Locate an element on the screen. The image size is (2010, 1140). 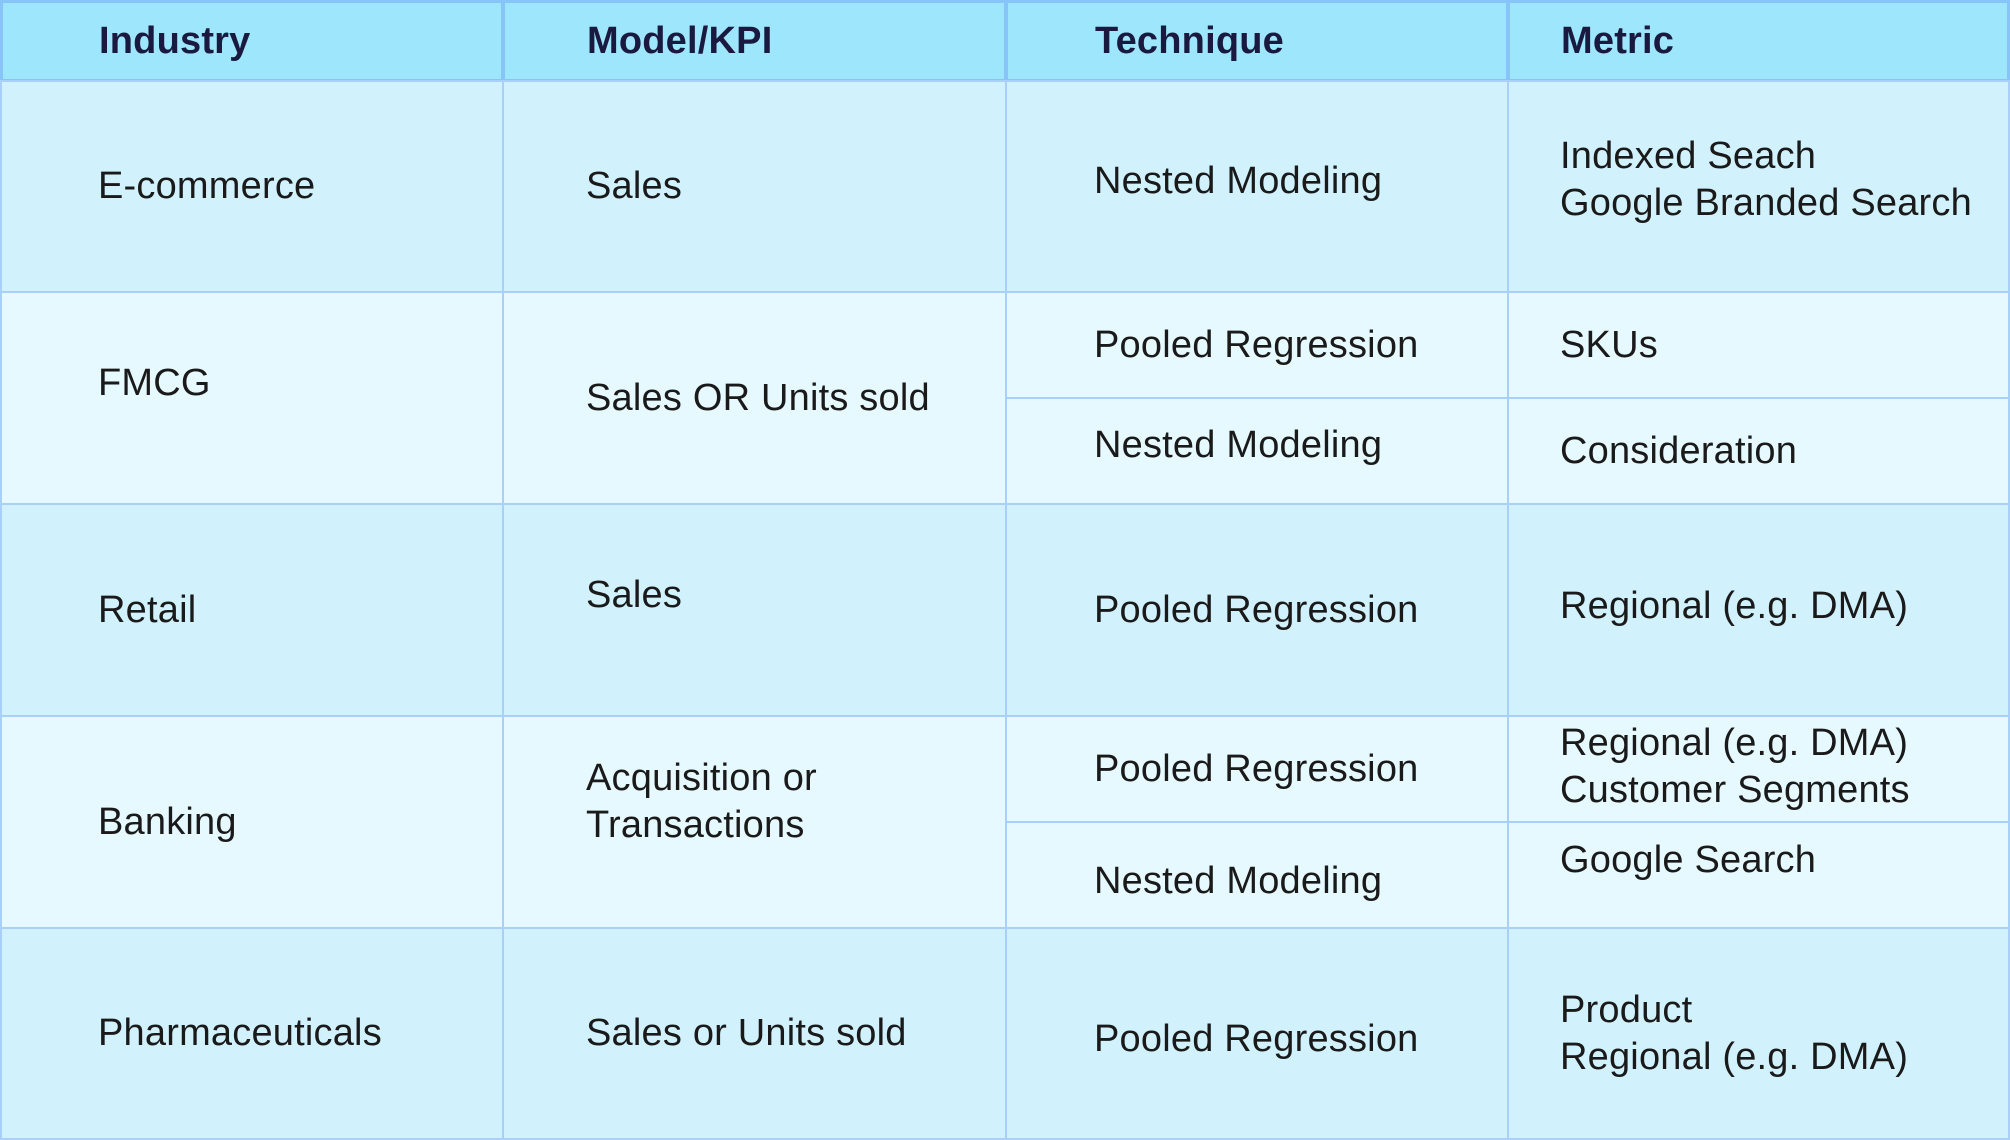
header-metric-label: Metric is located at coordinates (1618, 40).